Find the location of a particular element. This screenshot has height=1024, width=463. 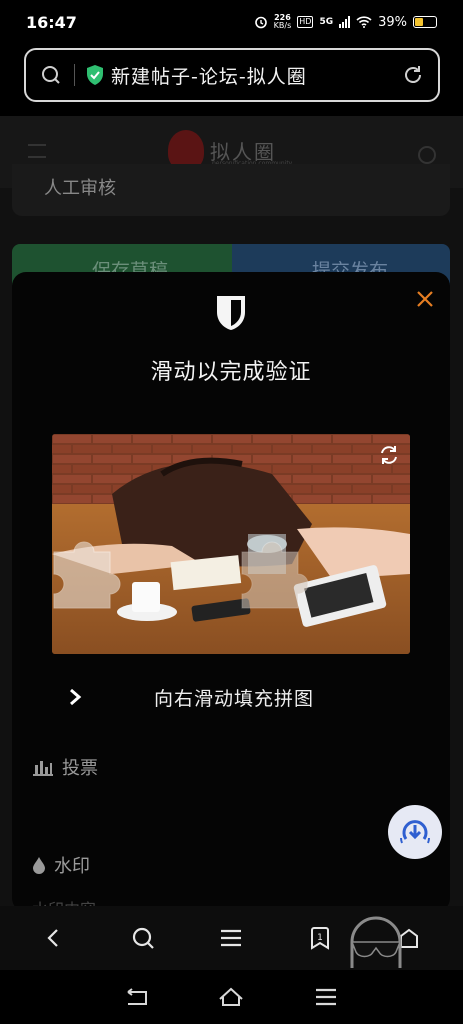

battery-icon is located at coordinates (425, 22).